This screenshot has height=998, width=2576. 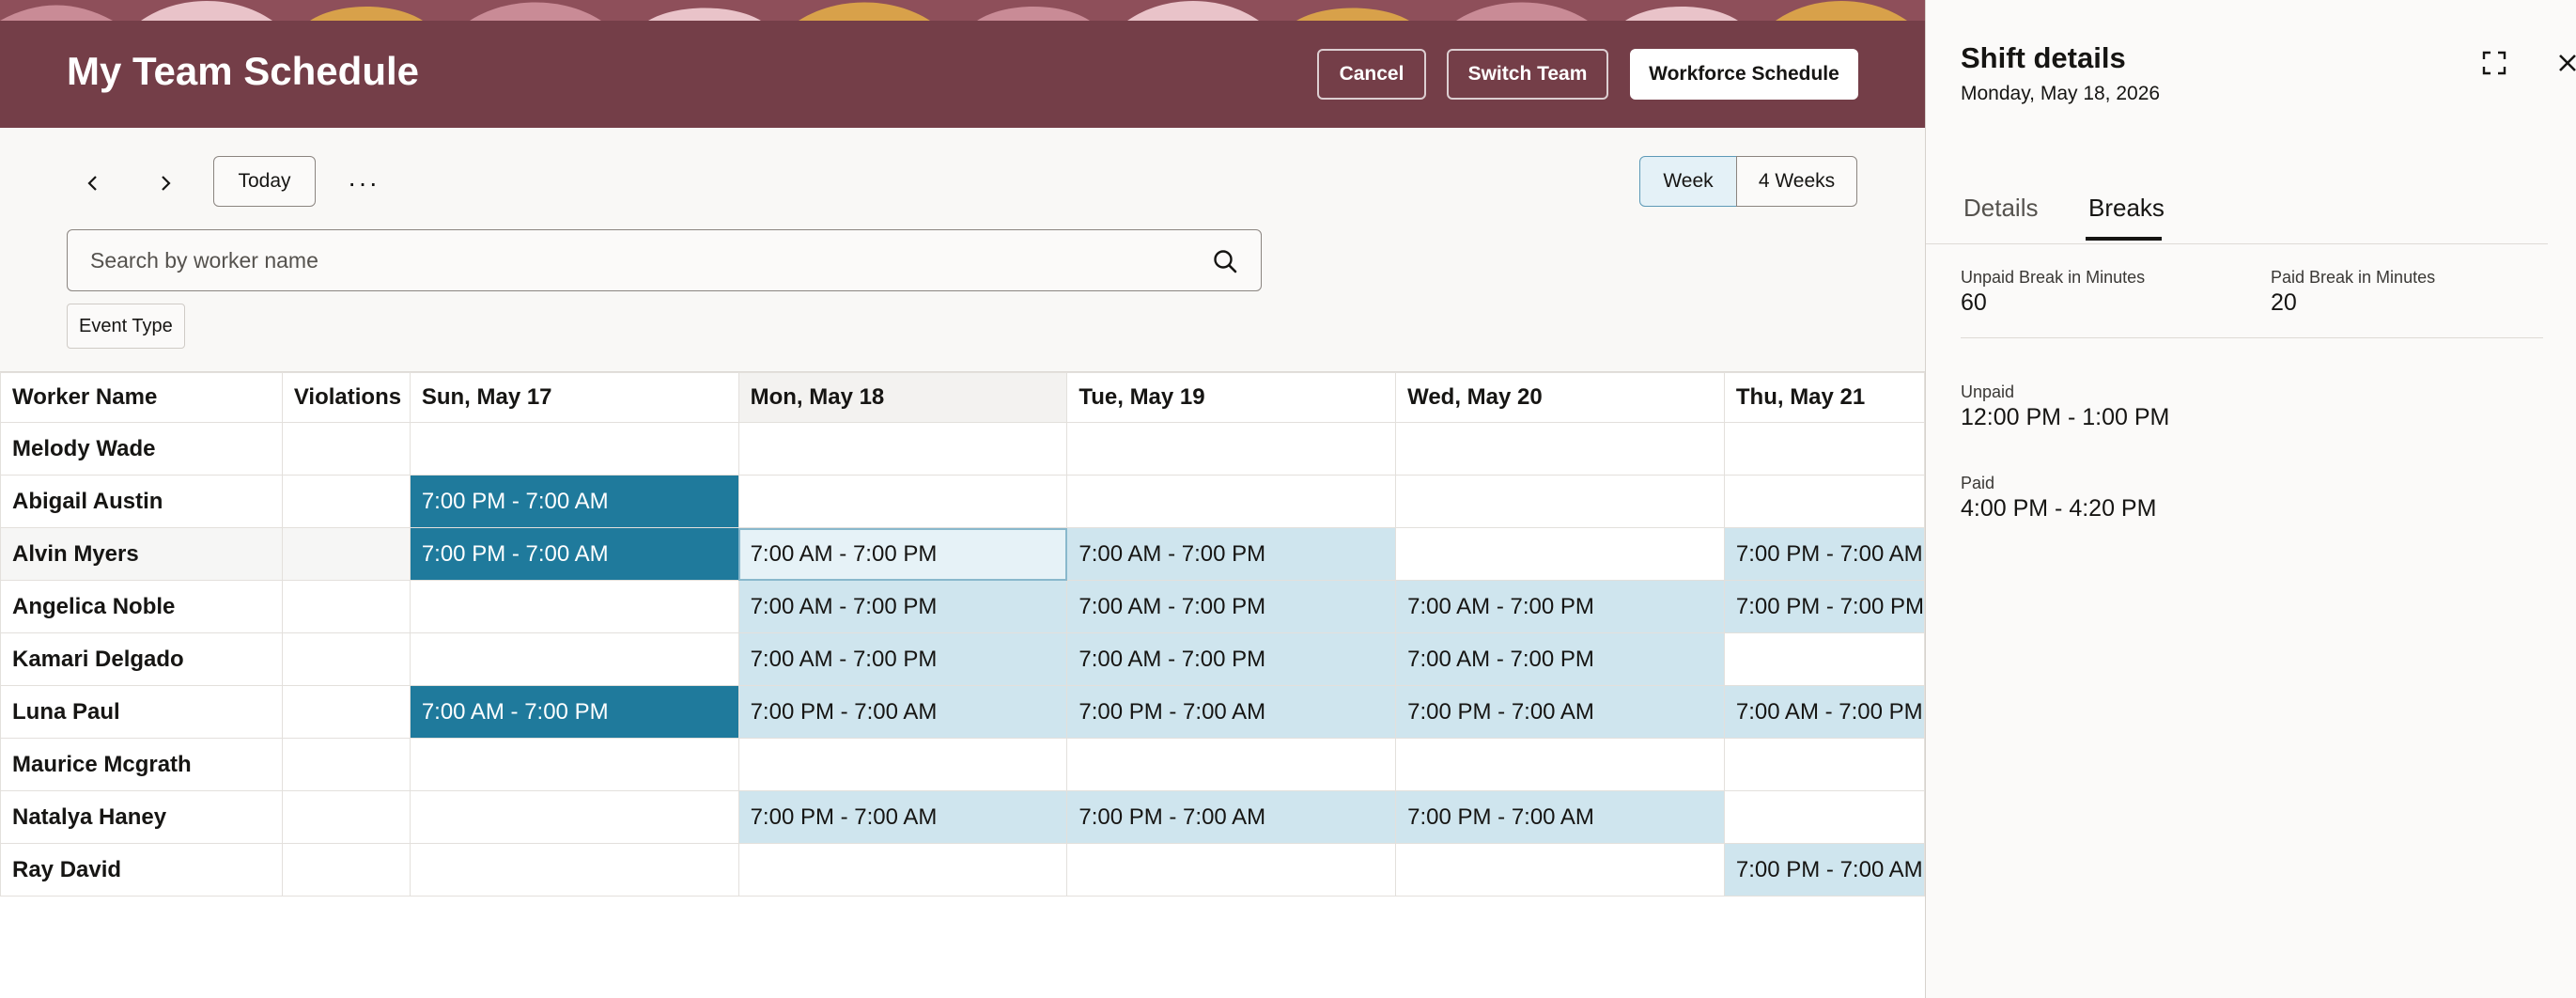 What do you see at coordinates (2066, 417) in the screenshot?
I see `break-time: 12:00 PM - 1:00 PM` at bounding box center [2066, 417].